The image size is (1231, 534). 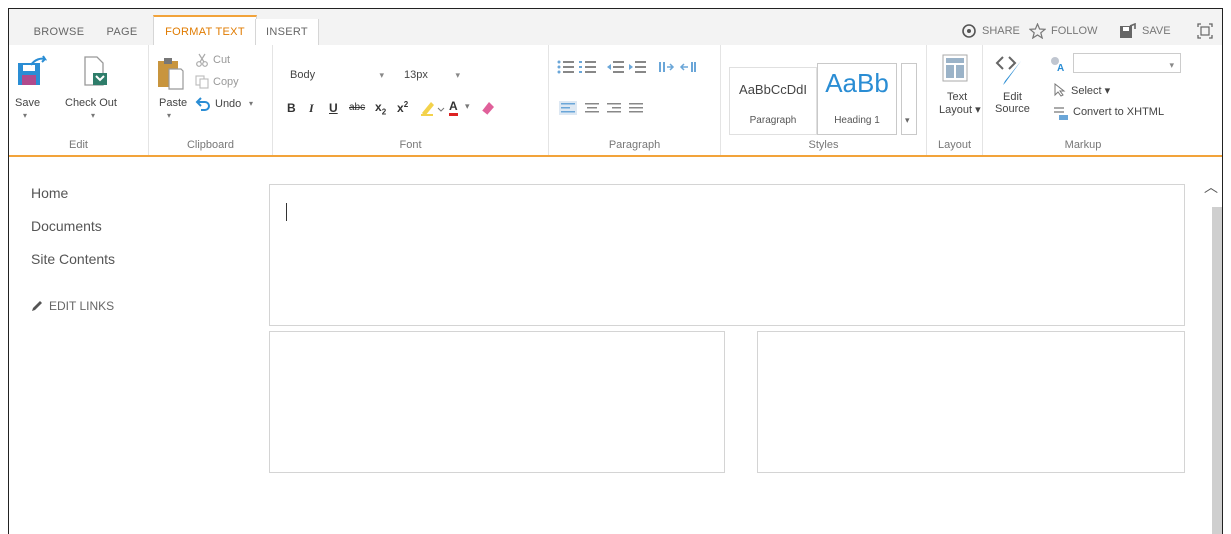 I want to click on superscript-label: x, so click(x=400, y=108).